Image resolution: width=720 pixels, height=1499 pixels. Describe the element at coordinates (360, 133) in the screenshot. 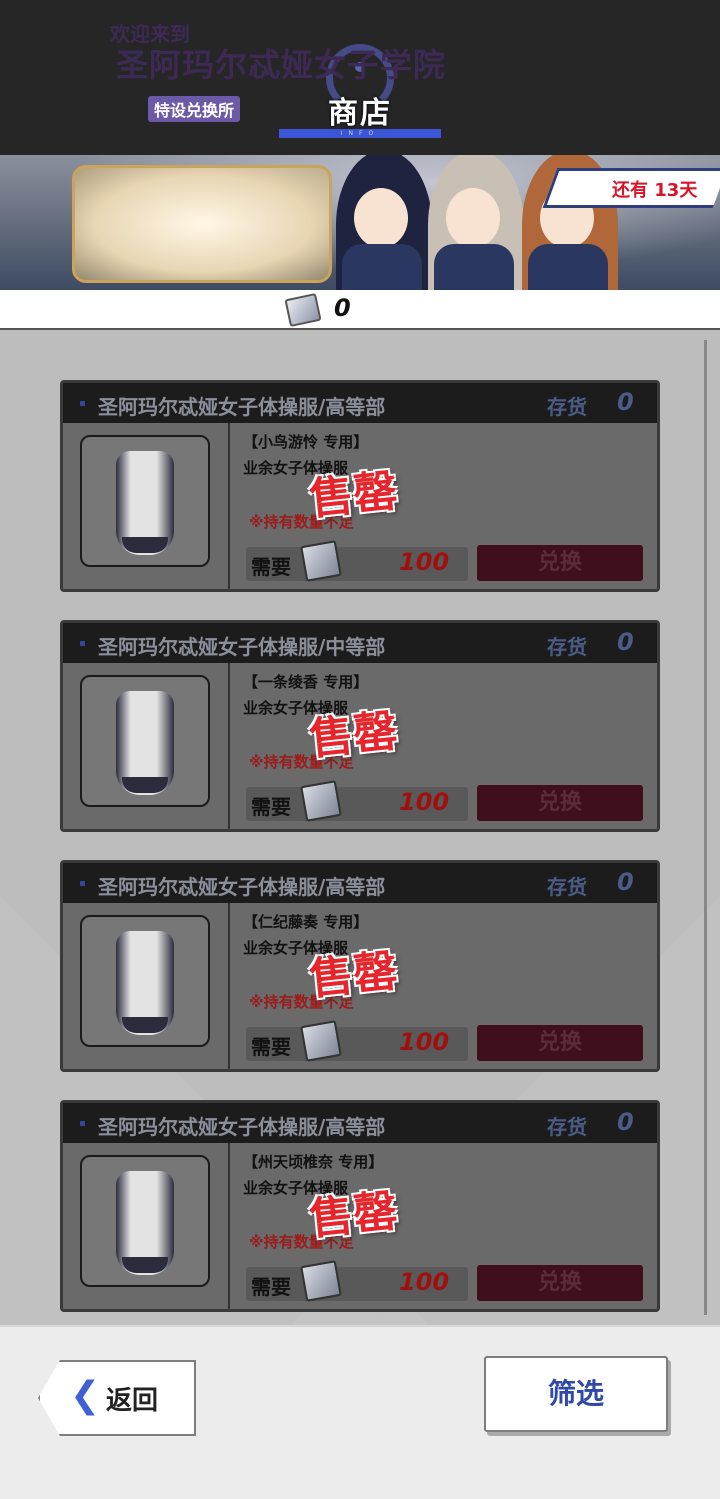

I see `info-label: INFO` at that location.